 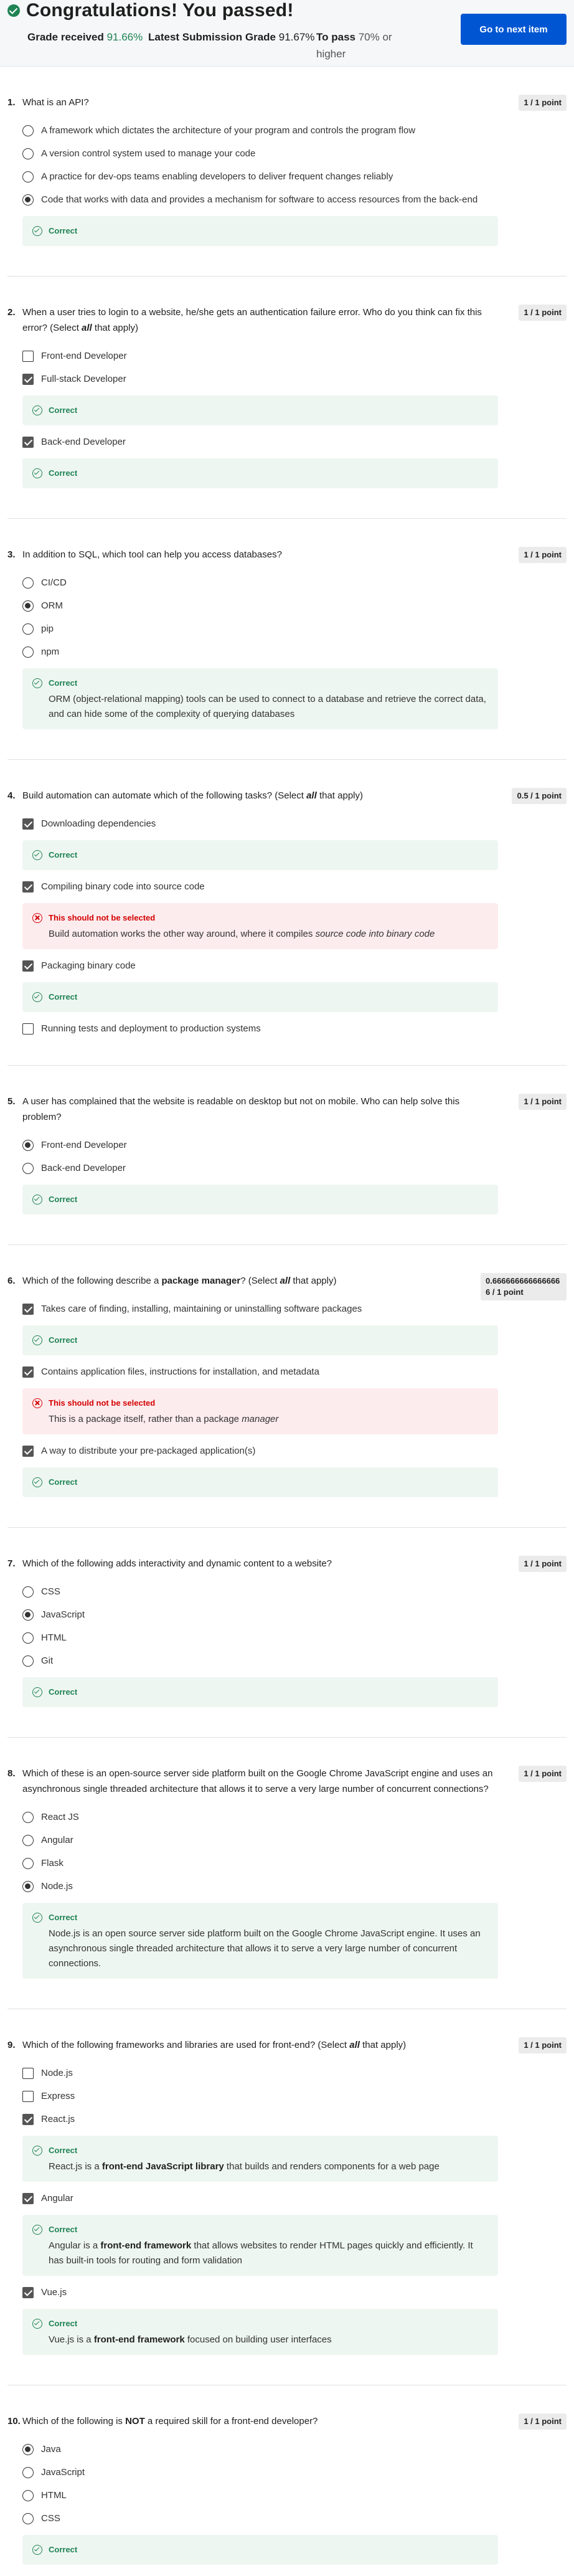 What do you see at coordinates (294, 2449) in the screenshot?
I see `option: Java` at bounding box center [294, 2449].